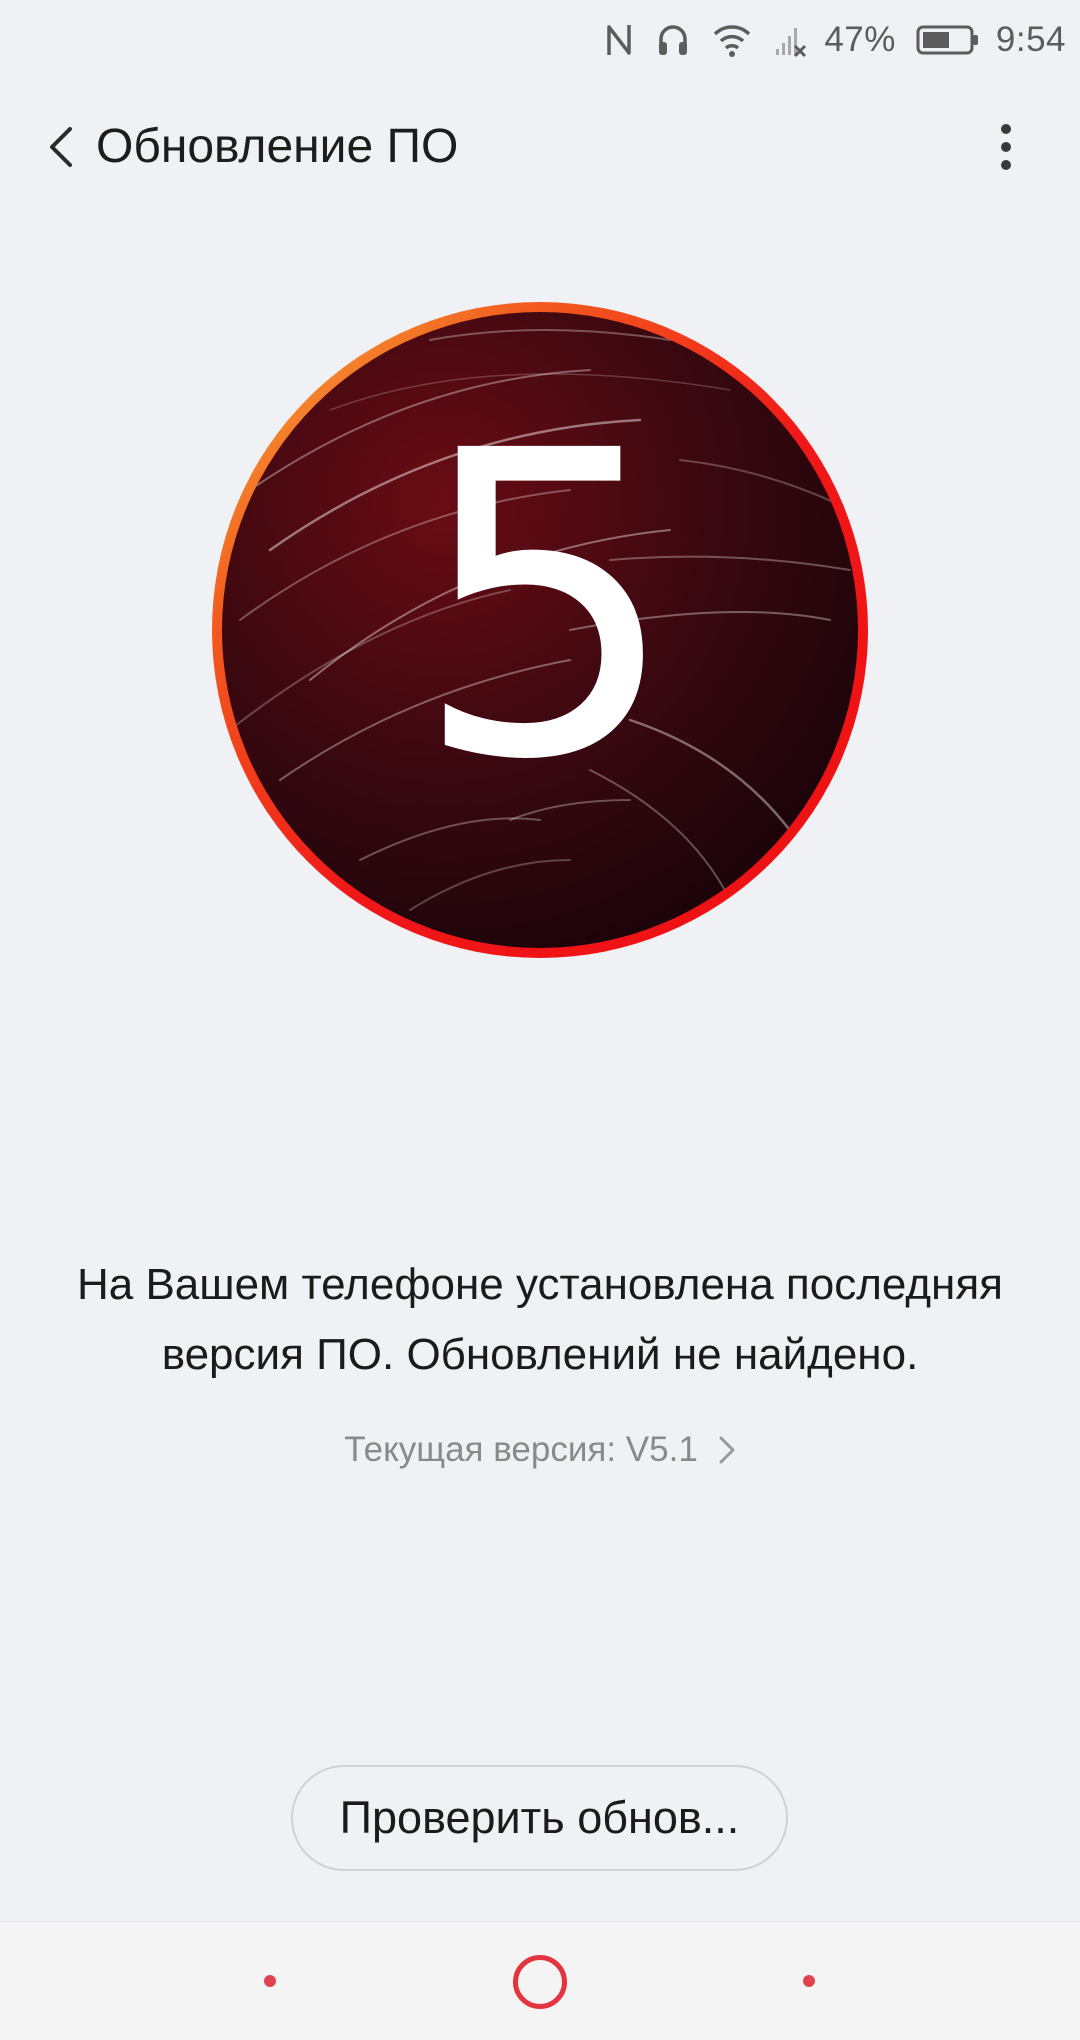 The image size is (1080, 2040). What do you see at coordinates (727, 1450) in the screenshot?
I see `chevron-right-icon` at bounding box center [727, 1450].